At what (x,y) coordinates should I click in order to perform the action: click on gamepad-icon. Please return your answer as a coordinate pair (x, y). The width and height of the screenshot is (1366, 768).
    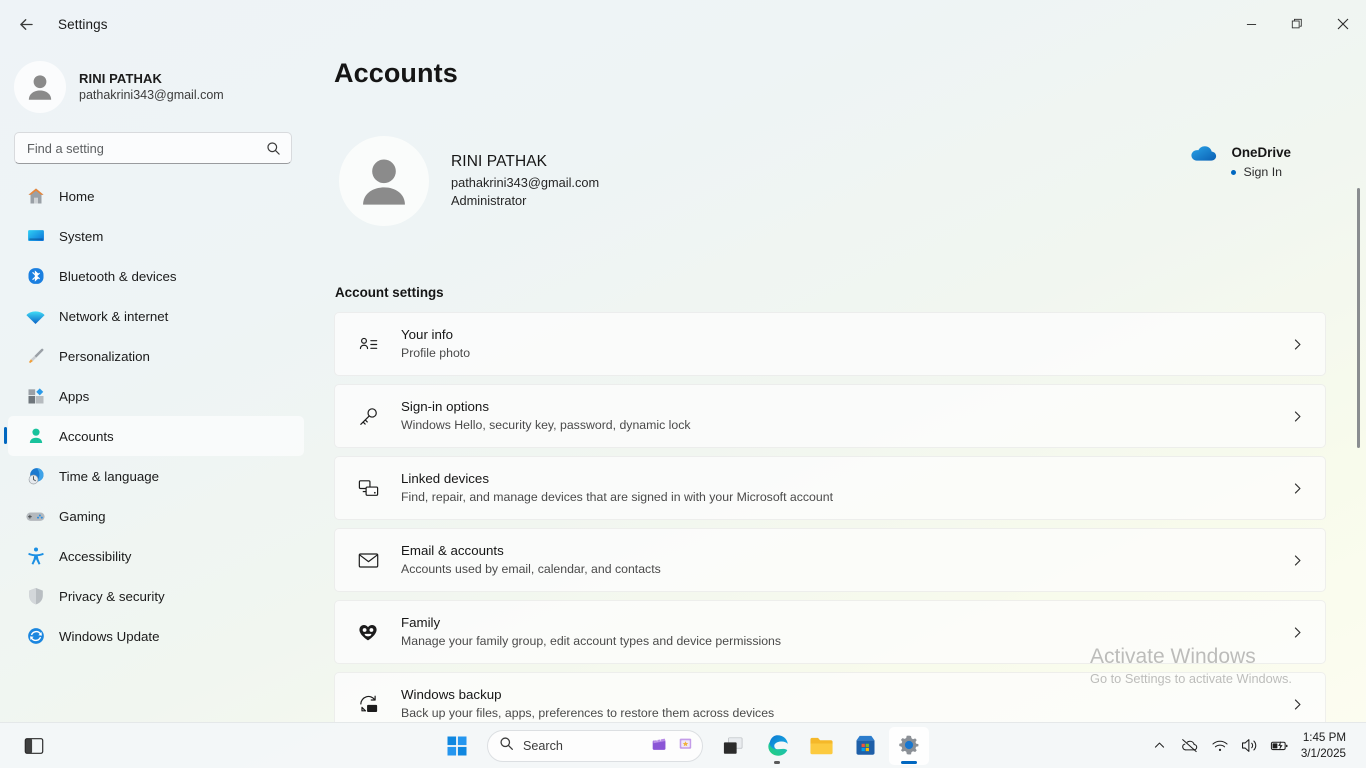
    Looking at the image, I should click on (35, 516).